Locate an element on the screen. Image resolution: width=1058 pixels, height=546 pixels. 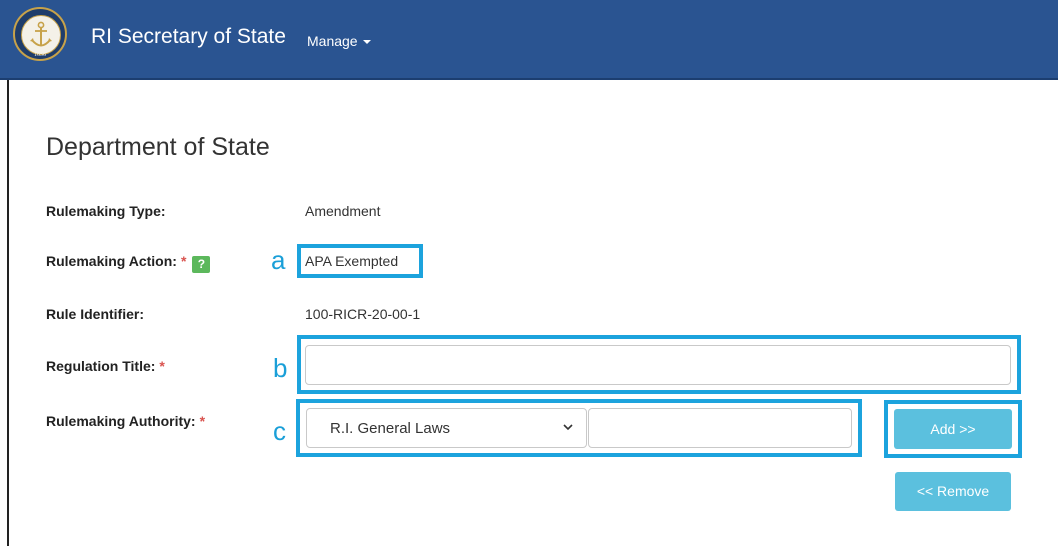
anchor-icon is located at coordinates (41, 35).